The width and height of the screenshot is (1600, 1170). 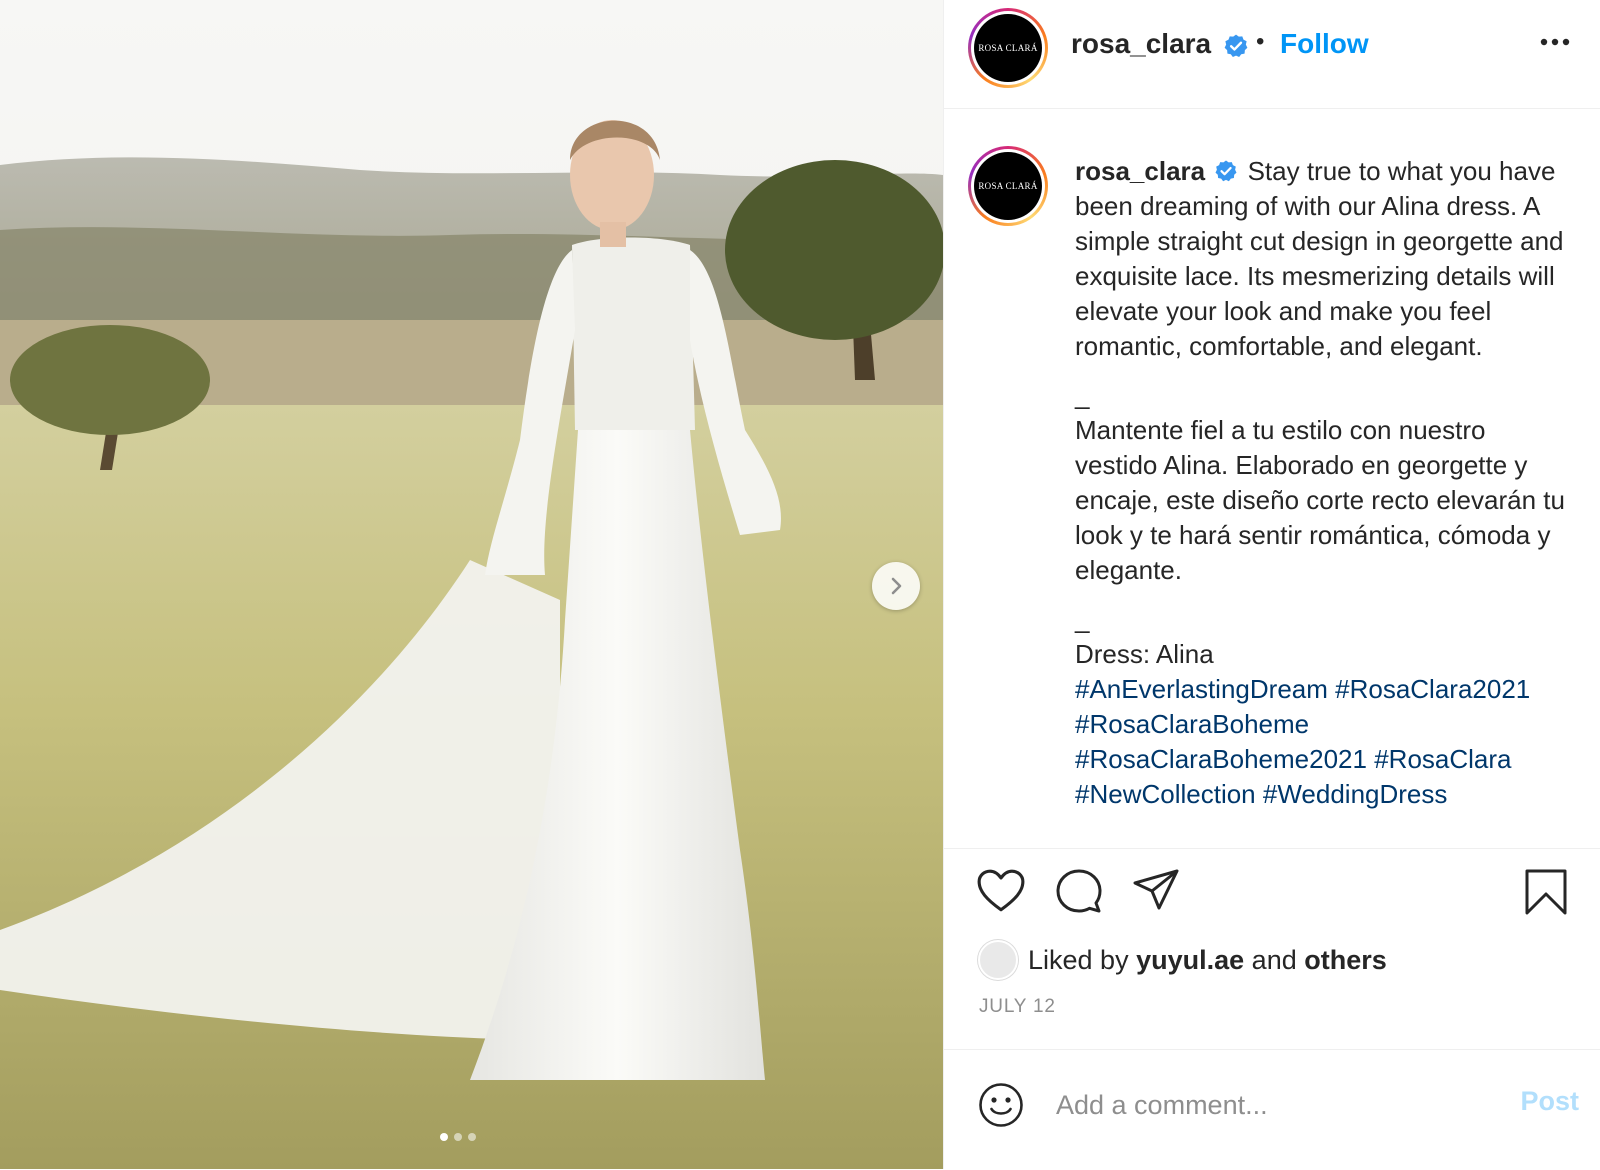 I want to click on caption-avatar: ROSA CLARÁ, so click(x=1008, y=186).